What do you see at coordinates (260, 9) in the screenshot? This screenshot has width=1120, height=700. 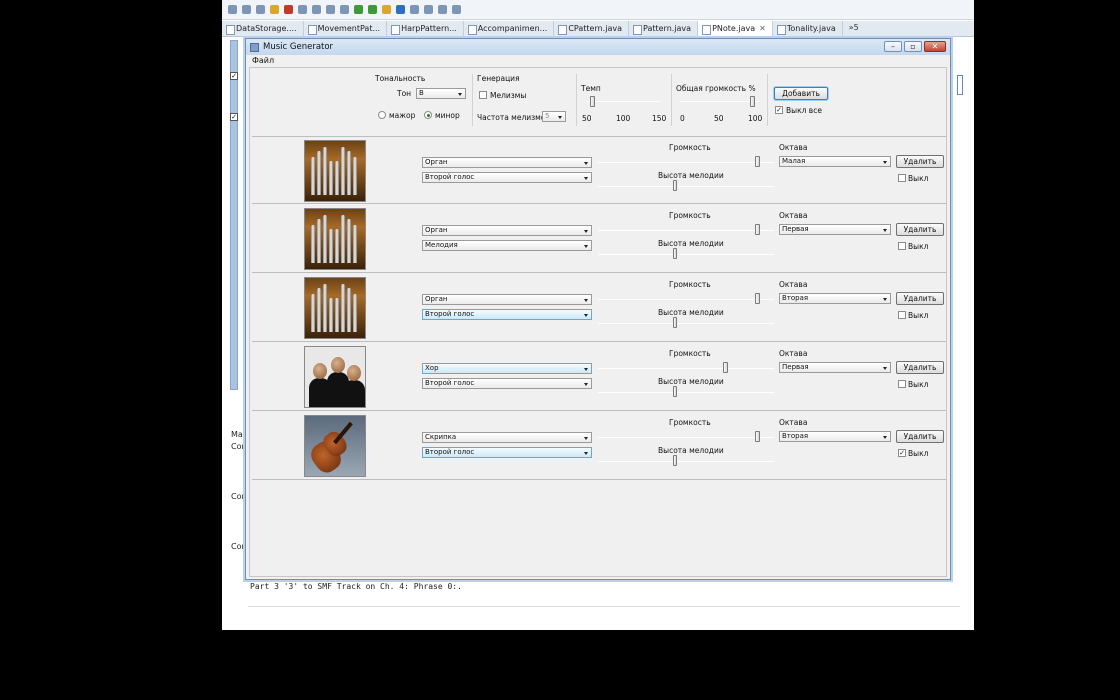 I see `print-icon` at bounding box center [260, 9].